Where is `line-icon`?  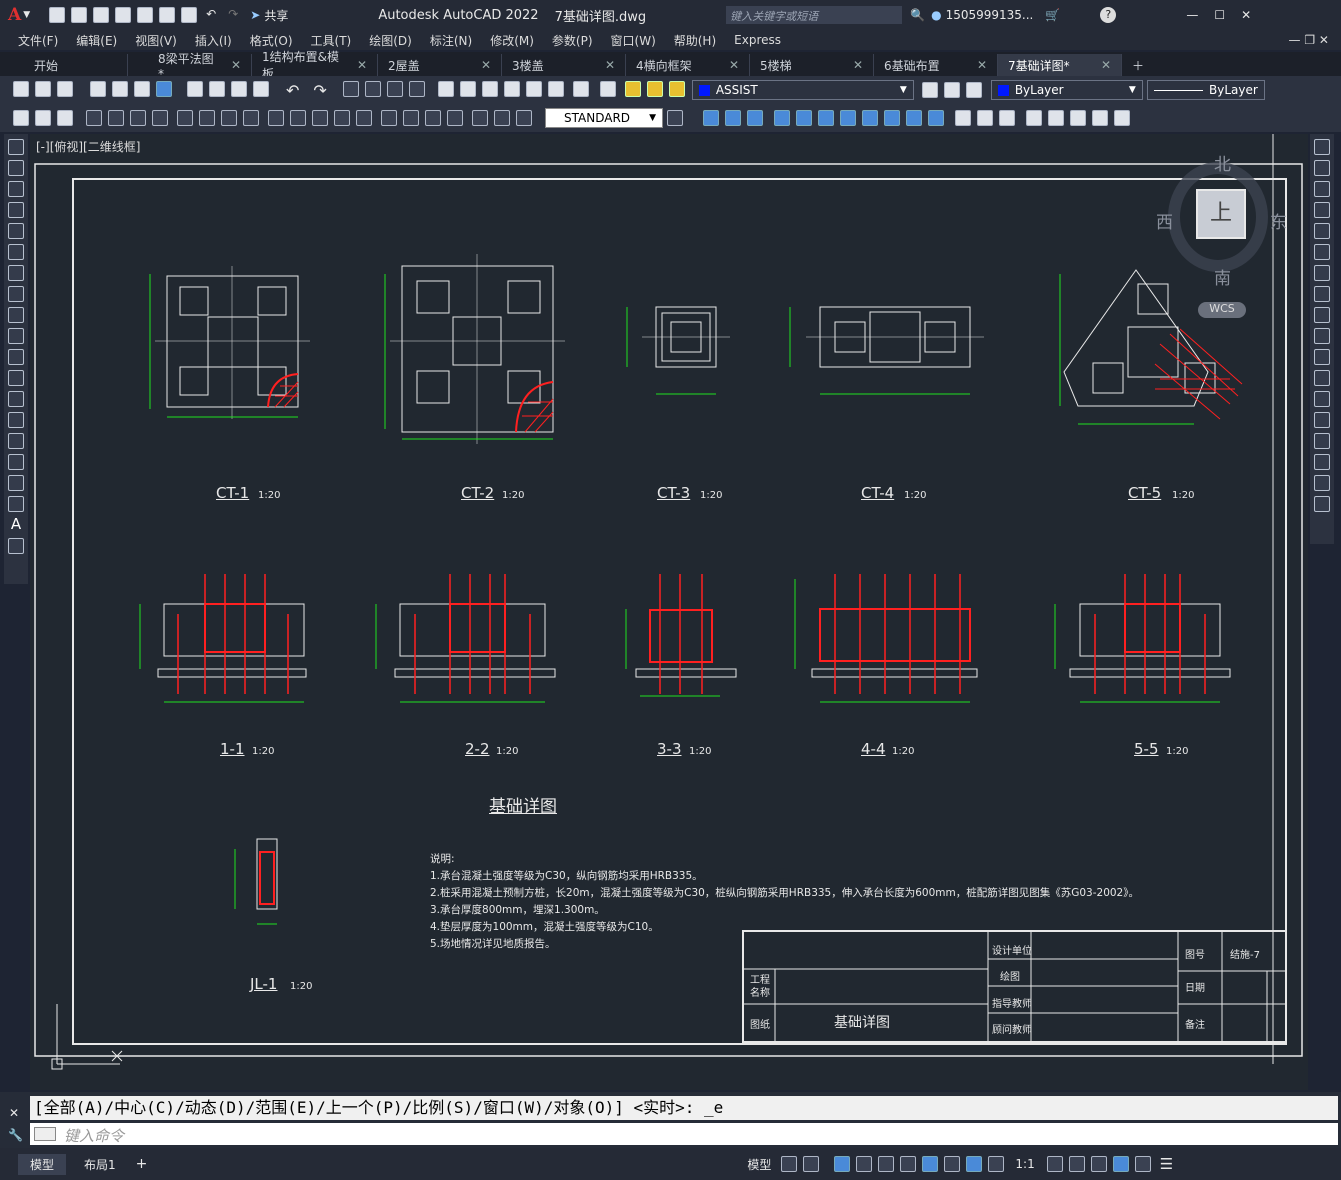
line-icon is located at coordinates (16, 147).